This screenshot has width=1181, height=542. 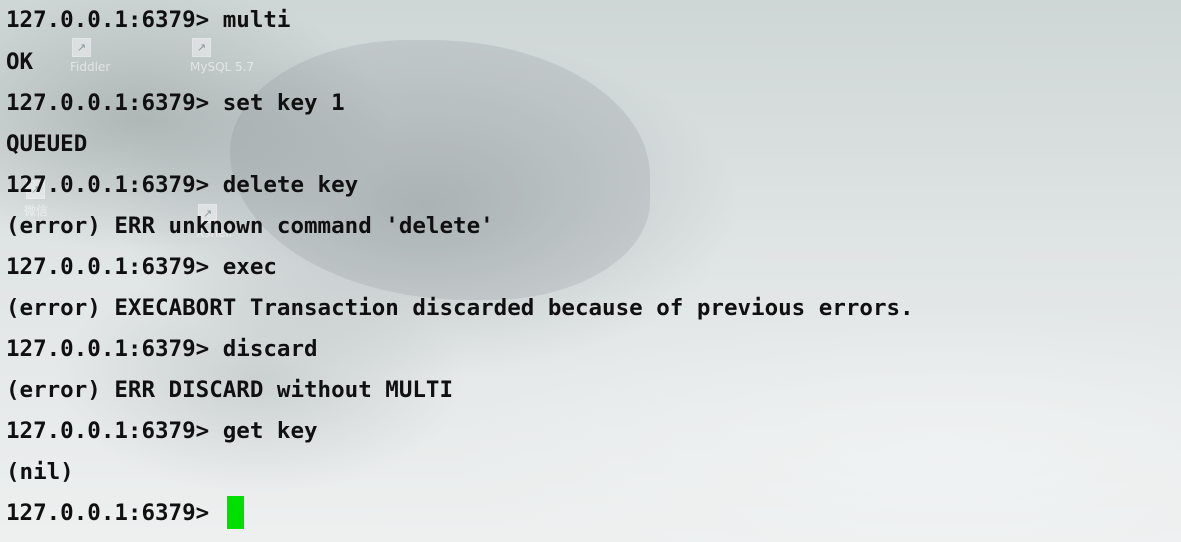 What do you see at coordinates (593, 513) in the screenshot?
I see `terminal-prompt-line: 127.0.0.1:6379>` at bounding box center [593, 513].